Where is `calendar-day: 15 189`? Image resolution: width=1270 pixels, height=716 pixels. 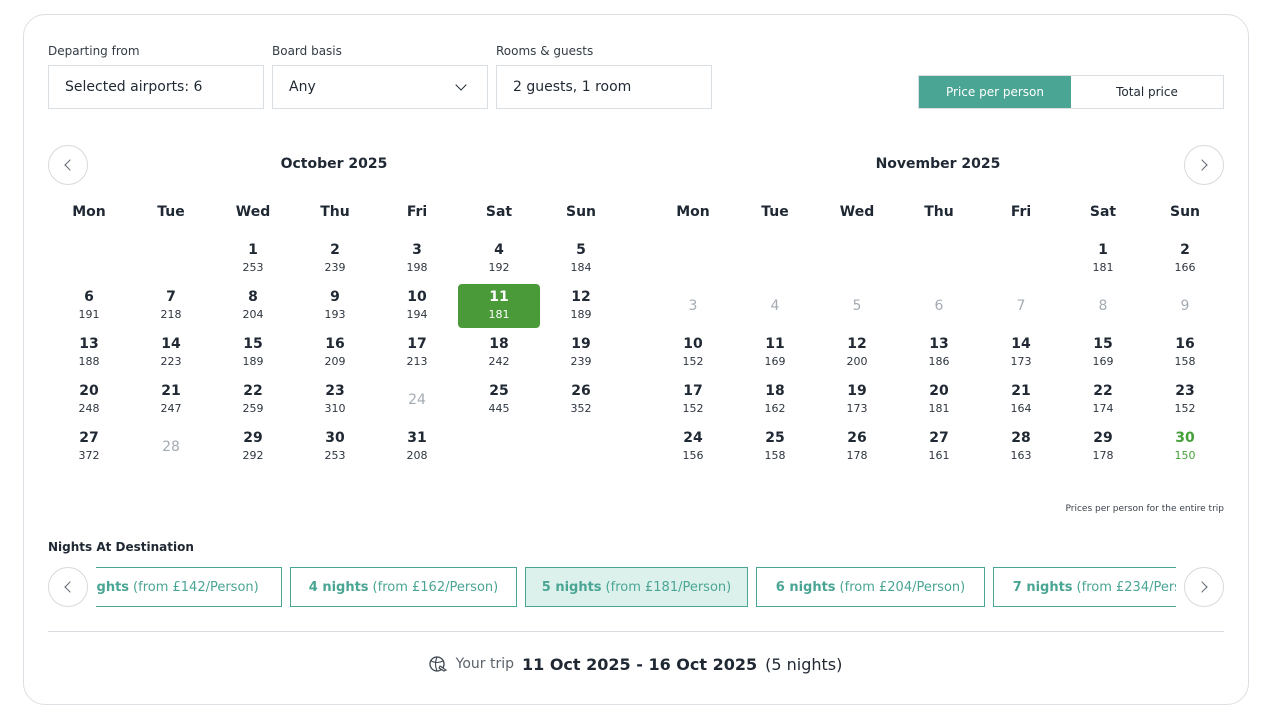 calendar-day: 15 189 is located at coordinates (253, 353).